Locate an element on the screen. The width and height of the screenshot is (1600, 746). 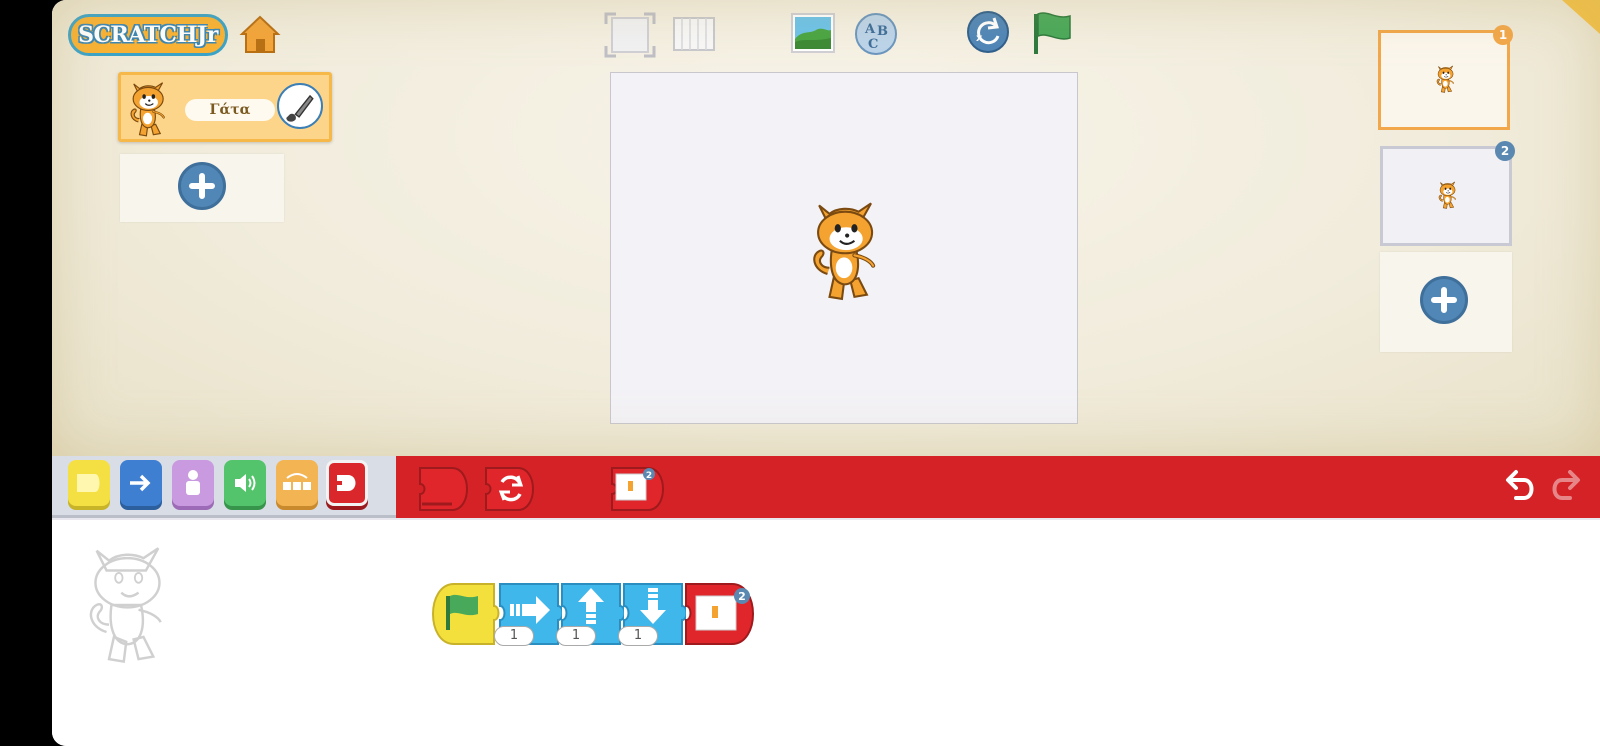
reset-icon: x is located at coordinates (988, 32).